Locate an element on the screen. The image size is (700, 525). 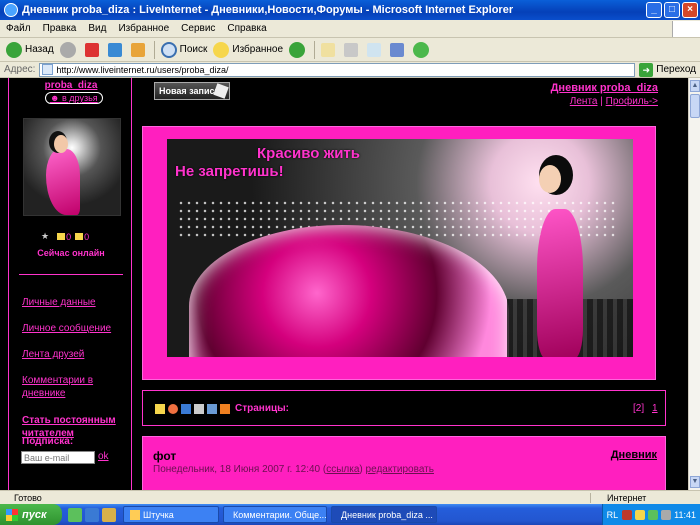
bracket-close: ) is located at coordinates (361, 469).